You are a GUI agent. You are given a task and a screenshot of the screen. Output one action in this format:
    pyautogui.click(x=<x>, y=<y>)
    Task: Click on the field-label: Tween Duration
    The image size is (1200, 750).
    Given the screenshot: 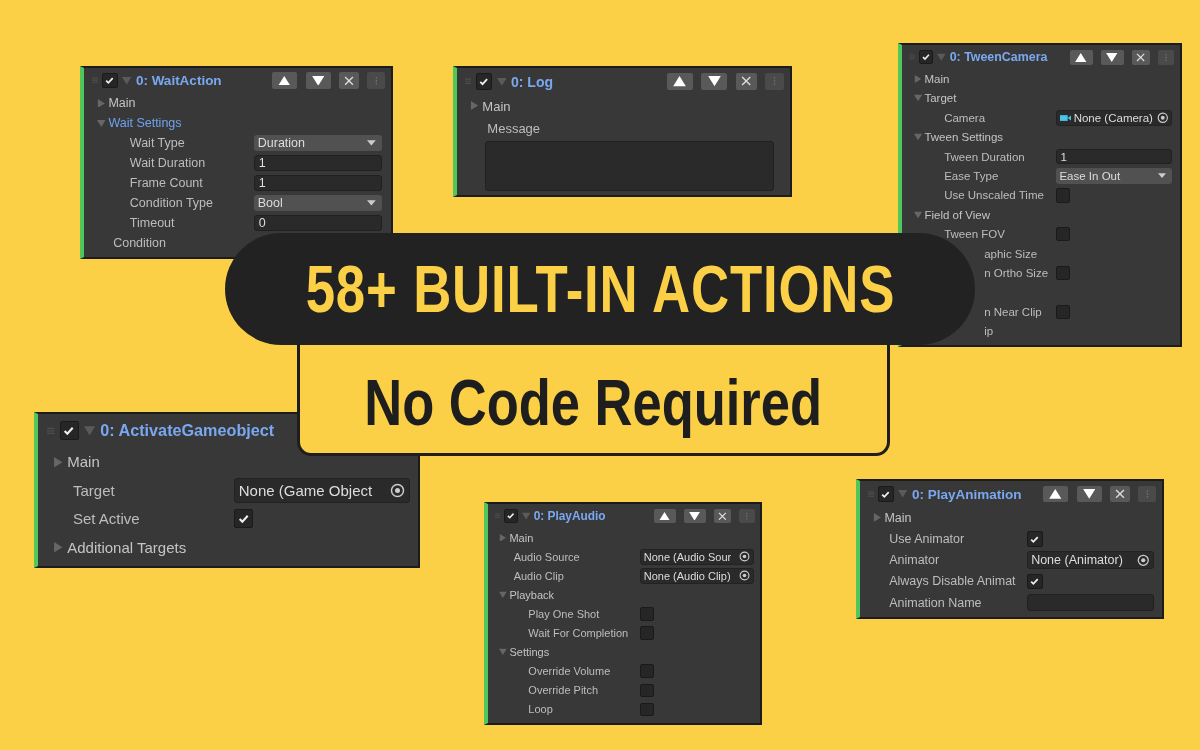 What is the action you would take?
    pyautogui.click(x=984, y=156)
    